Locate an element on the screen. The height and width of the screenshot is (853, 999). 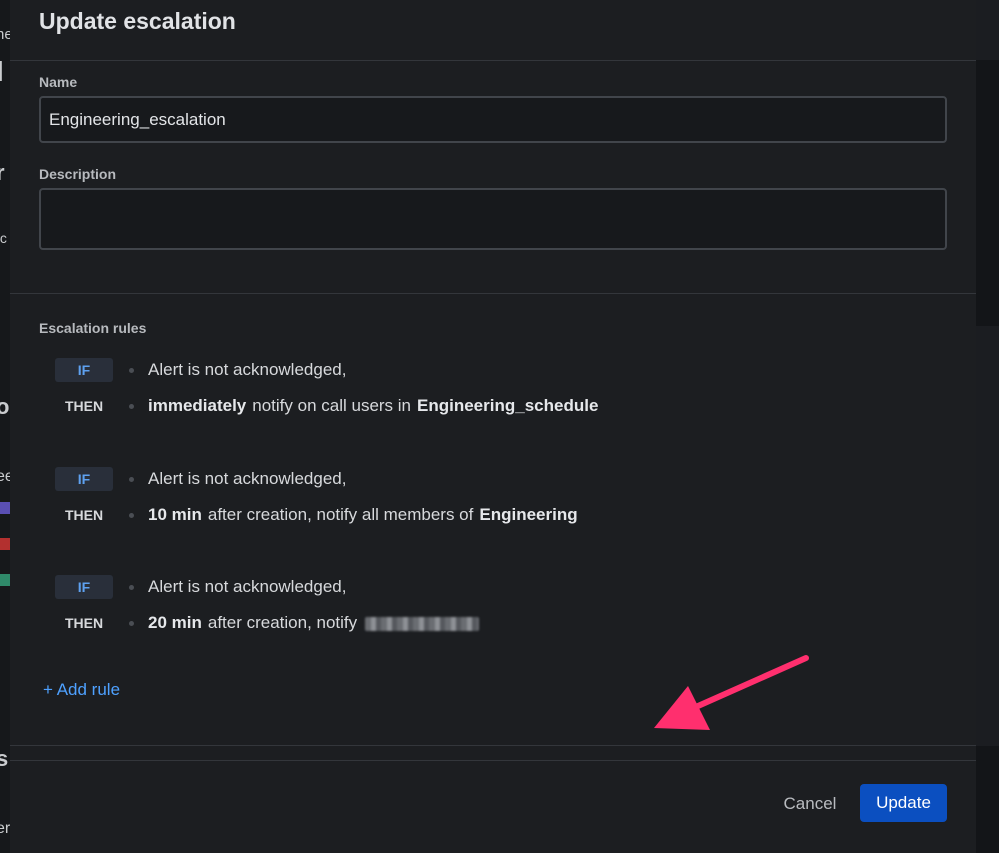
header-divider is located at coordinates (493, 60).